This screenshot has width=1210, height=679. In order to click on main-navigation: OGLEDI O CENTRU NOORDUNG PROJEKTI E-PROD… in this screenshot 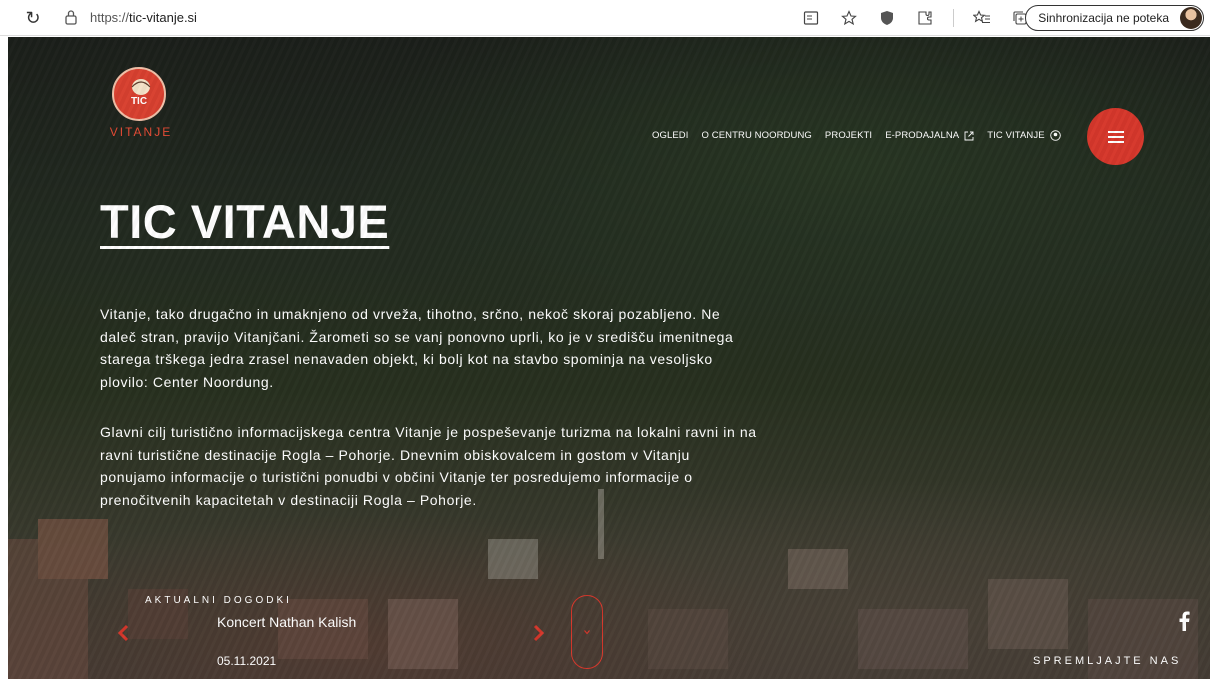, I will do `click(856, 135)`.